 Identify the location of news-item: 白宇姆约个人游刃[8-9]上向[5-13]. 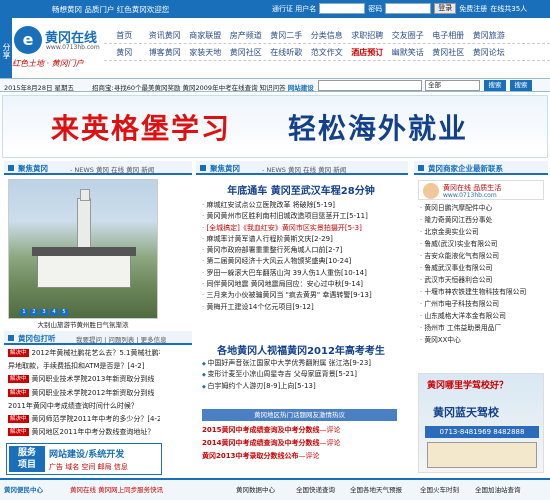
(301, 386).